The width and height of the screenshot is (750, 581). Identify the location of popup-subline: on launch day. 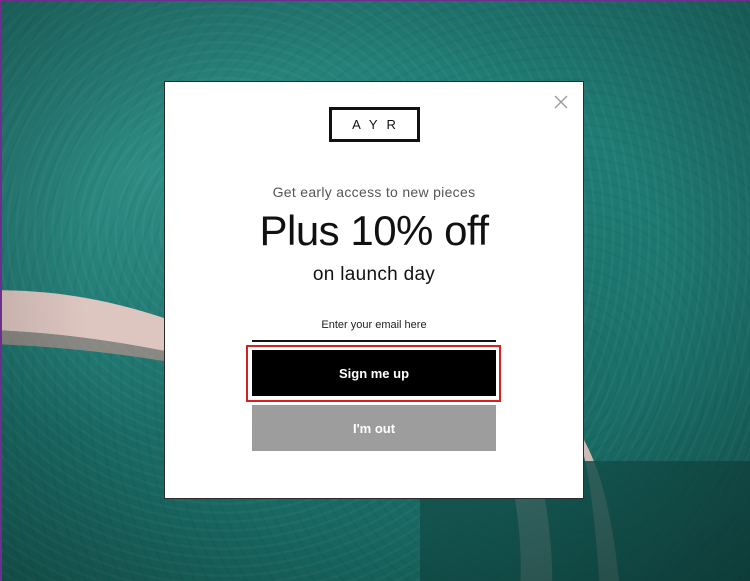
(374, 274).